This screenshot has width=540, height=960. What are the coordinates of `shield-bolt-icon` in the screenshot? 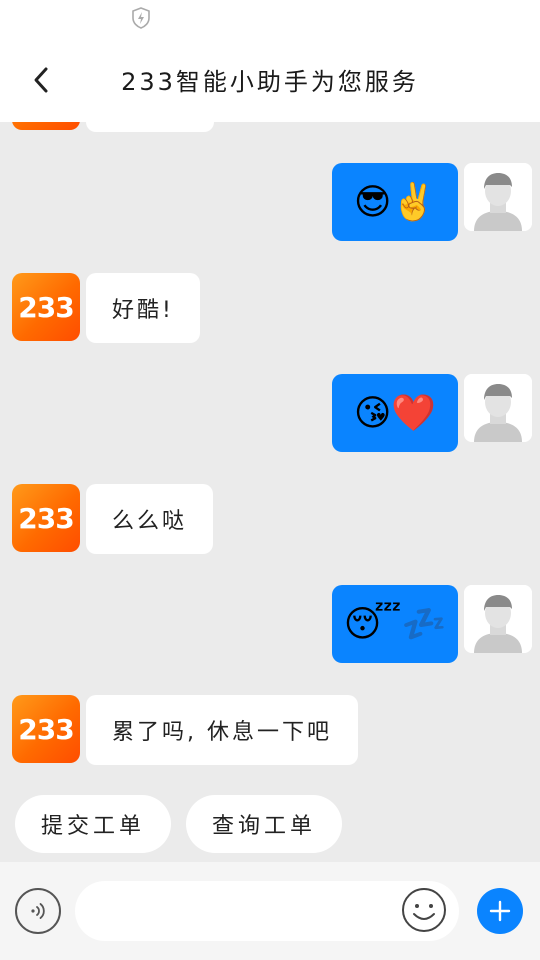 It's located at (141, 18).